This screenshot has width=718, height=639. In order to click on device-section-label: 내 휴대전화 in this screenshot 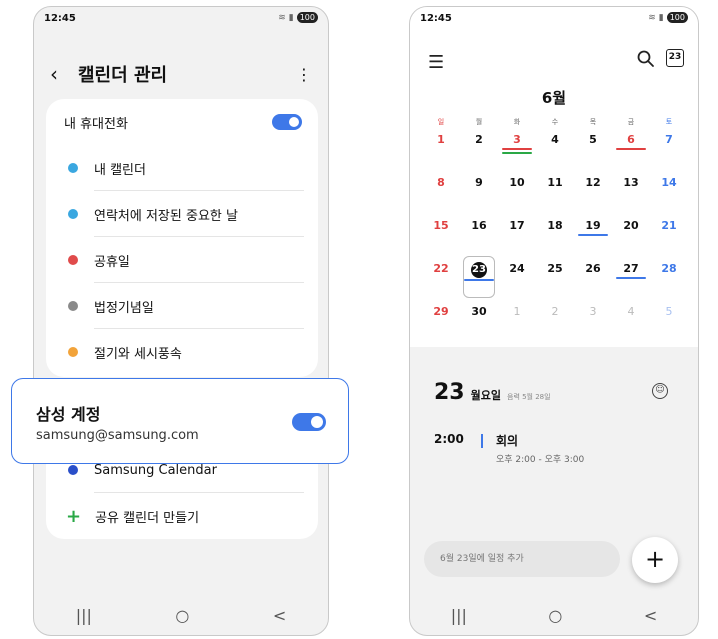, I will do `click(96, 124)`.